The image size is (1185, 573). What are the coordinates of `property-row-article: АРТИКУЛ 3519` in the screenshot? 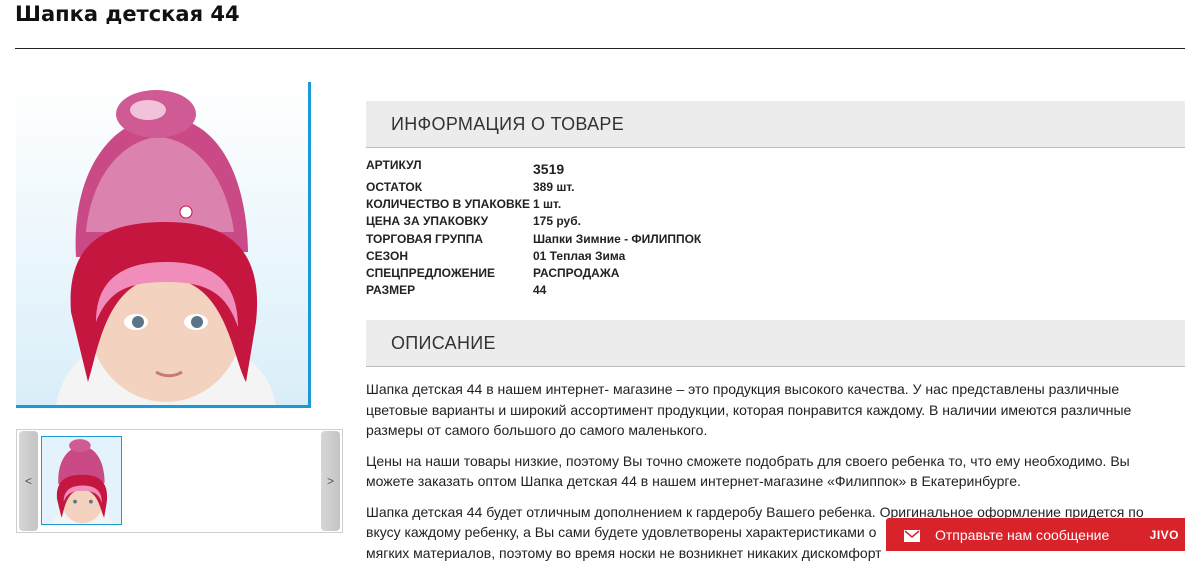 It's located at (616, 168).